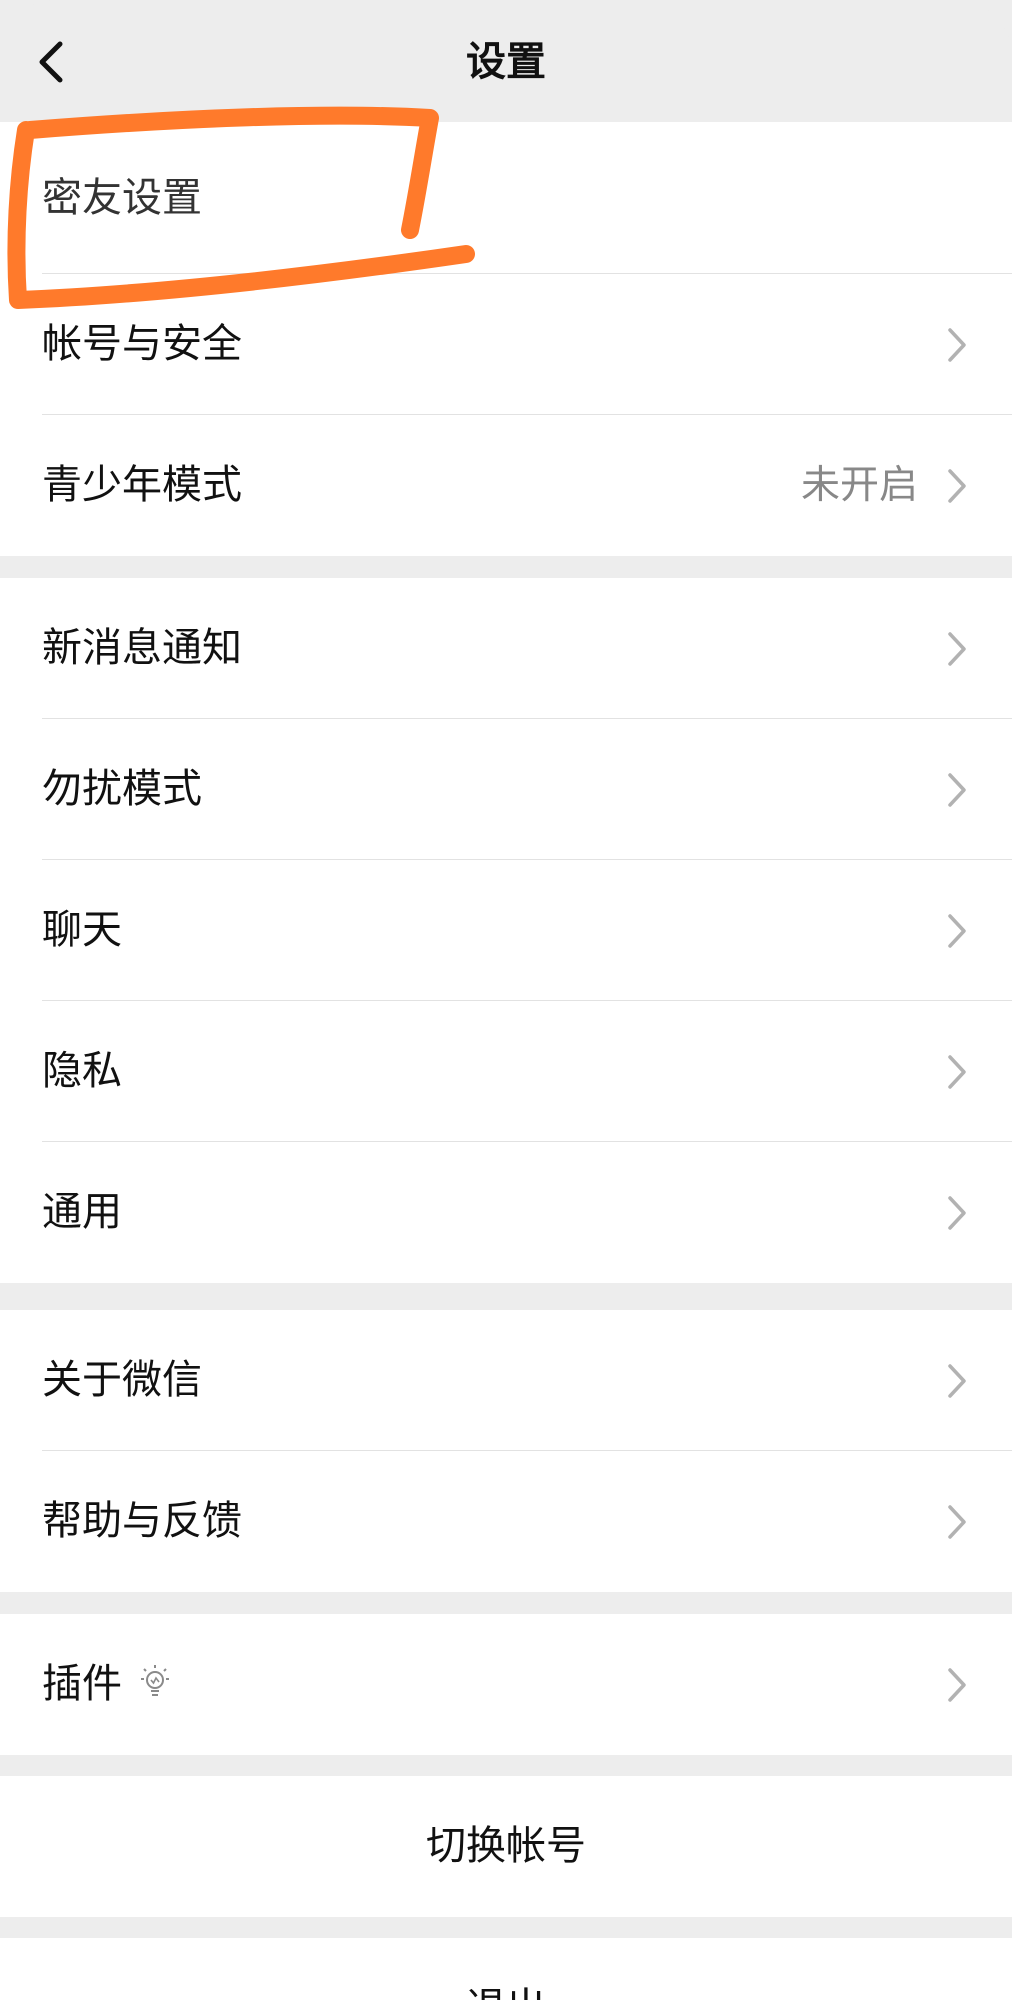 This screenshot has height=2000, width=1012. Describe the element at coordinates (142, 648) in the screenshot. I see `settings-item-label: 新消息通知` at that location.